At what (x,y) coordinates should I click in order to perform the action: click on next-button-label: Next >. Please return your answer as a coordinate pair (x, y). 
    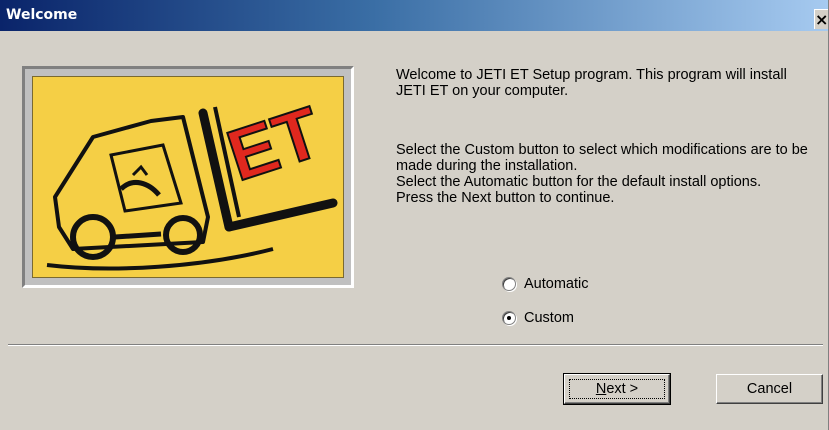
    Looking at the image, I should click on (617, 389).